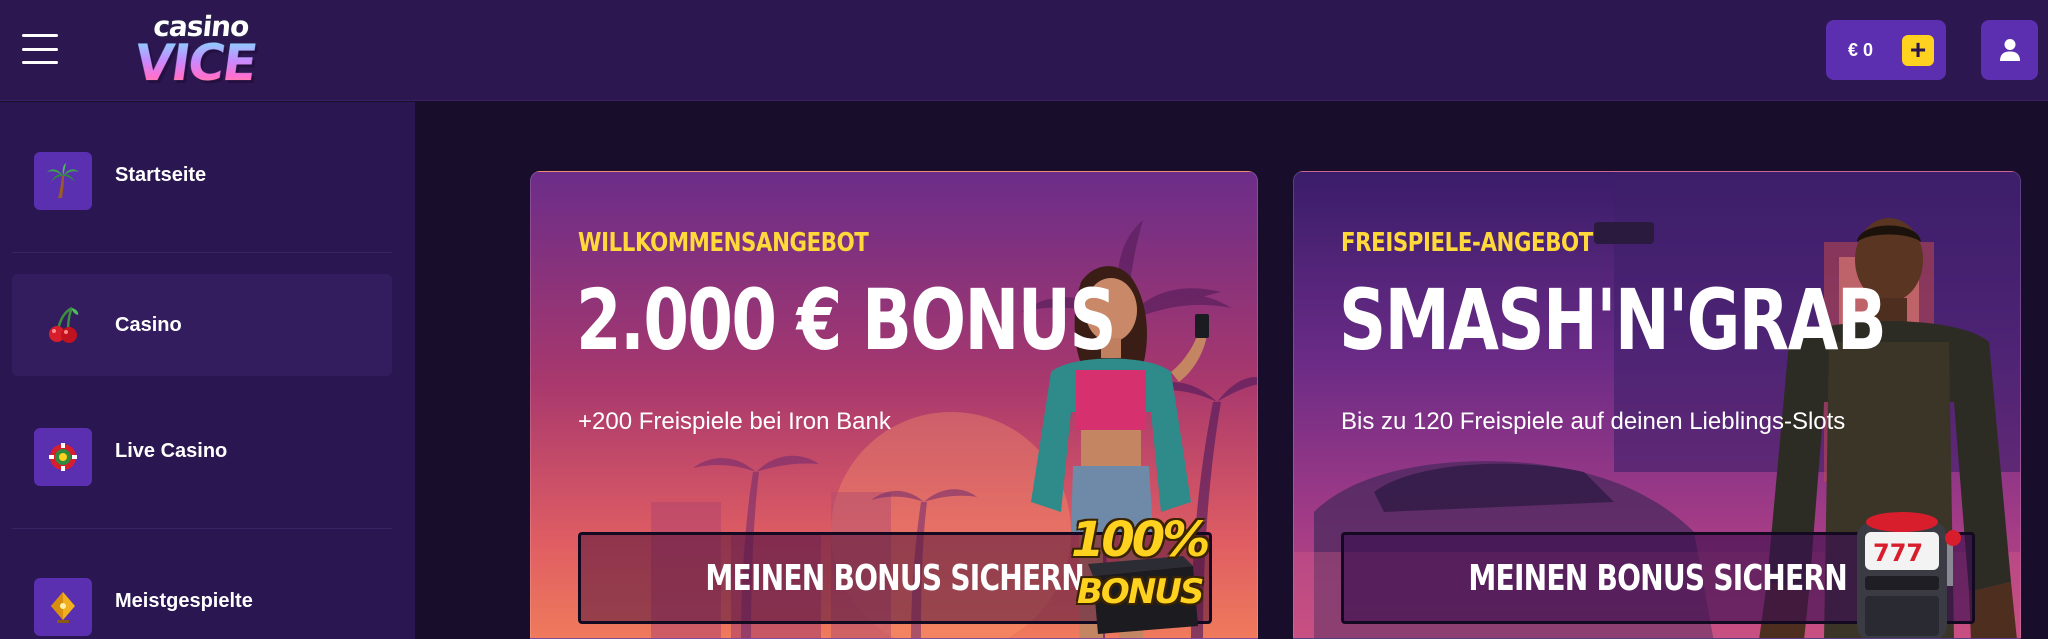 This screenshot has height=639, width=2048. I want to click on sidebar-item-startseite: Startseite, so click(202, 175).